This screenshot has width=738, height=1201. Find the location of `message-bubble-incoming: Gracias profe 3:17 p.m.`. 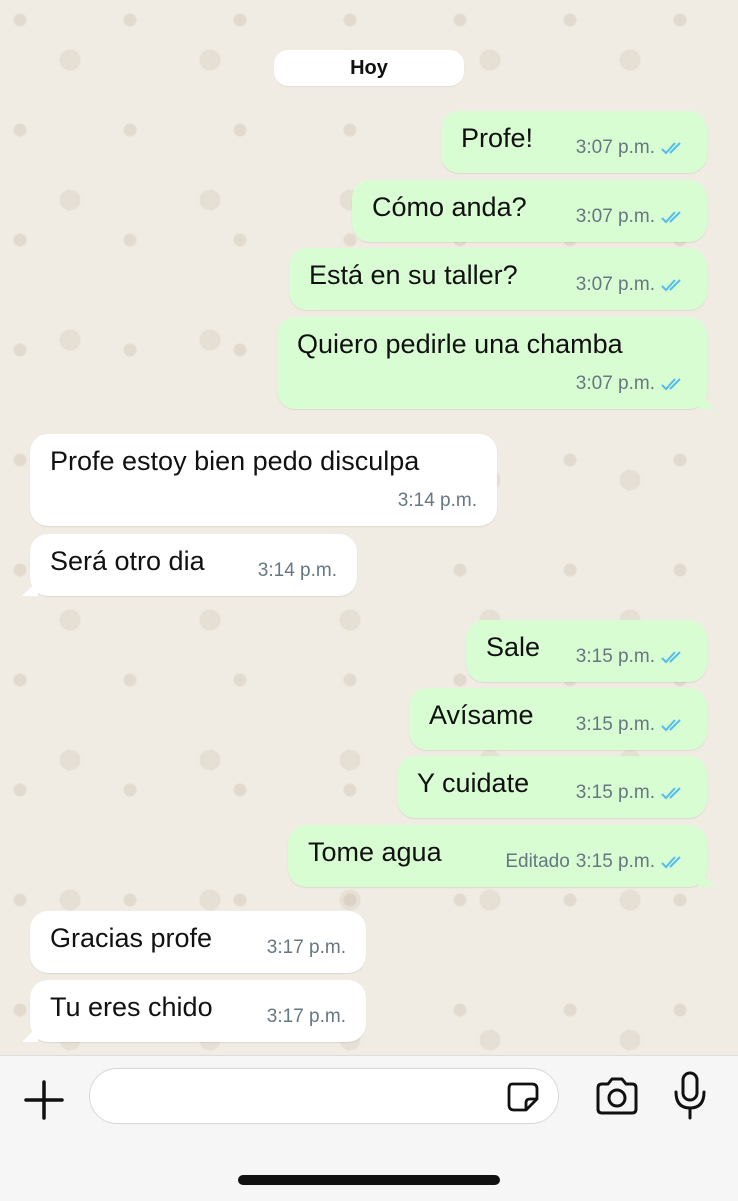

message-bubble-incoming: Gracias profe 3:17 p.m. is located at coordinates (198, 942).